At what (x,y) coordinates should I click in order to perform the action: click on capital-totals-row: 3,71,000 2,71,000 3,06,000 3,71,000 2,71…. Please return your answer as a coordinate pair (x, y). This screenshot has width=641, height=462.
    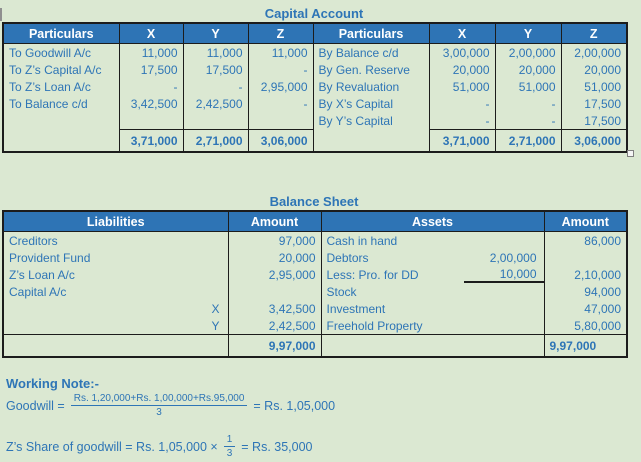
    Looking at the image, I should click on (314, 140).